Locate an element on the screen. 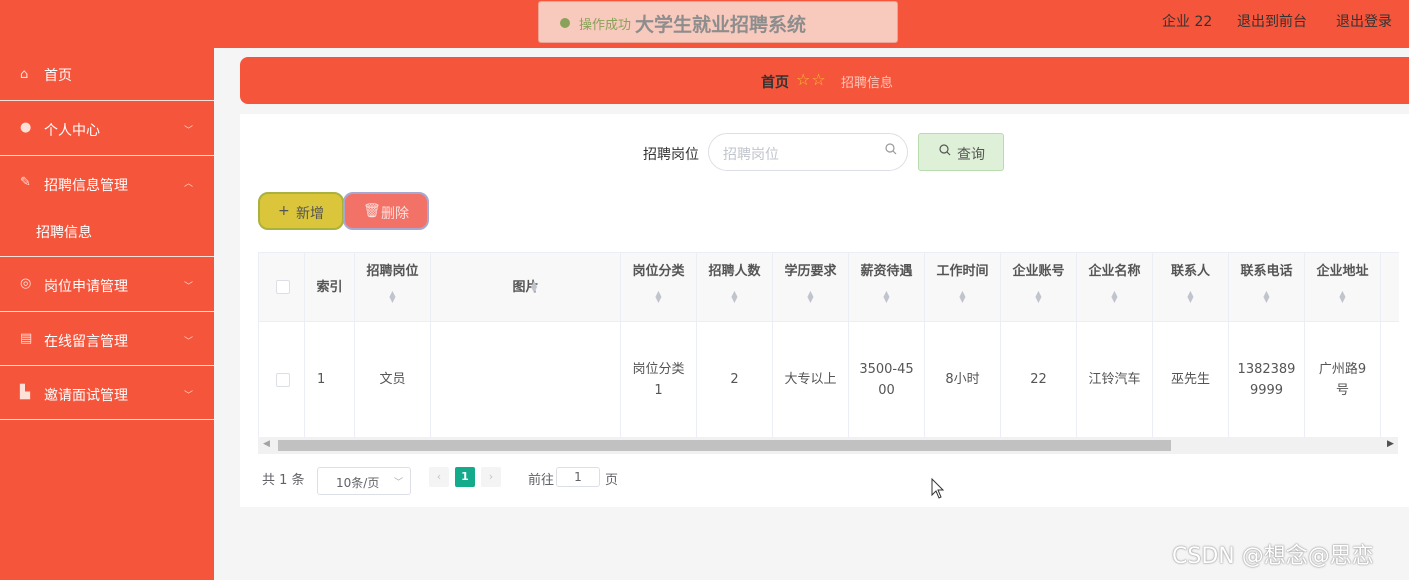 The width and height of the screenshot is (1409, 580). cell-index: 1 is located at coordinates (330, 380).